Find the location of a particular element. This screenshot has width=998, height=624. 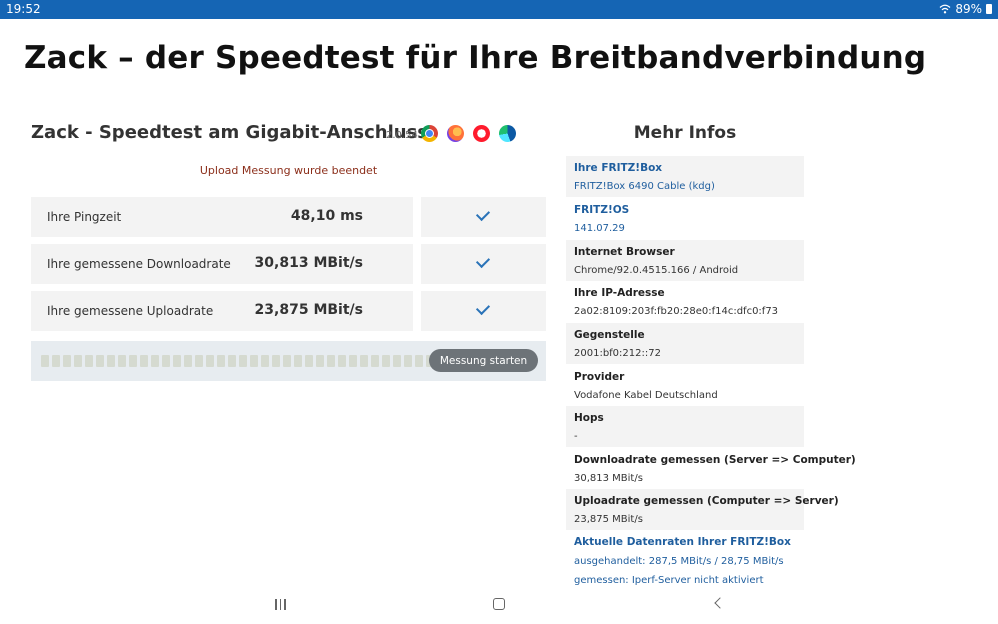

info-provider: Provider Vodafone Kabel Deutschland is located at coordinates (685, 385).